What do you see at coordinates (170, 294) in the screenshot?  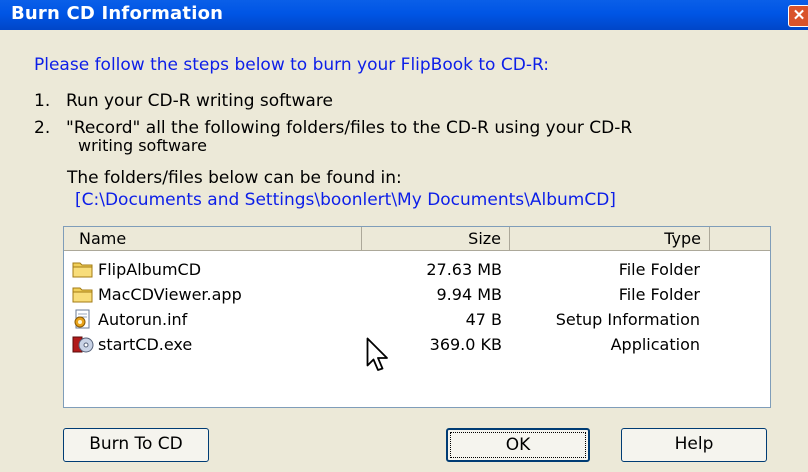 I see `file-name: MacCDViewer.app` at bounding box center [170, 294].